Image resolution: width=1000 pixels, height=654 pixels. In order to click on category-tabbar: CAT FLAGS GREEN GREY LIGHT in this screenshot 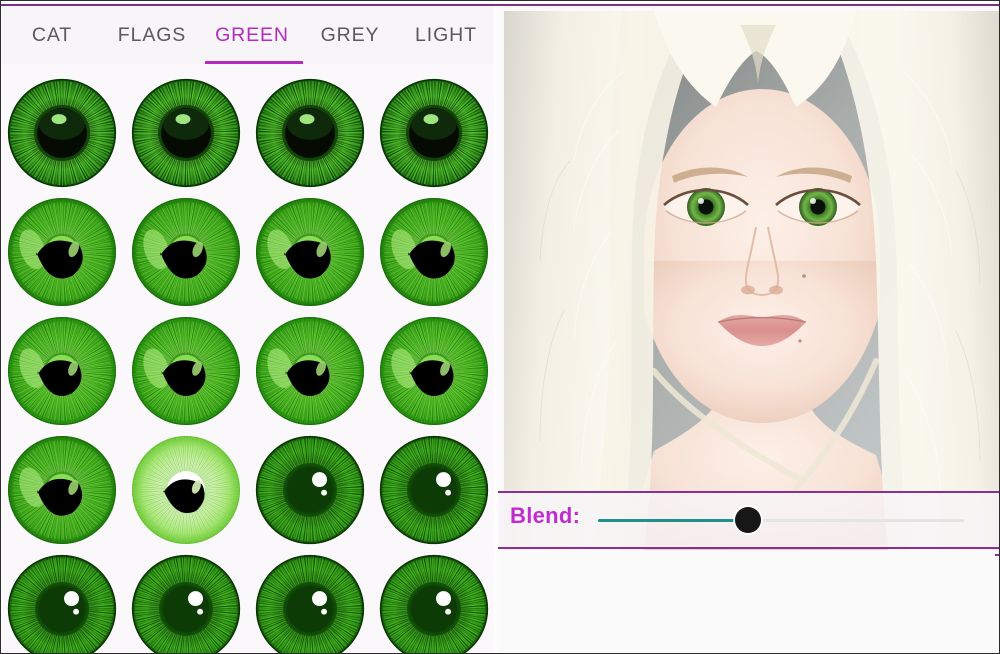, I will do `click(248, 36)`.